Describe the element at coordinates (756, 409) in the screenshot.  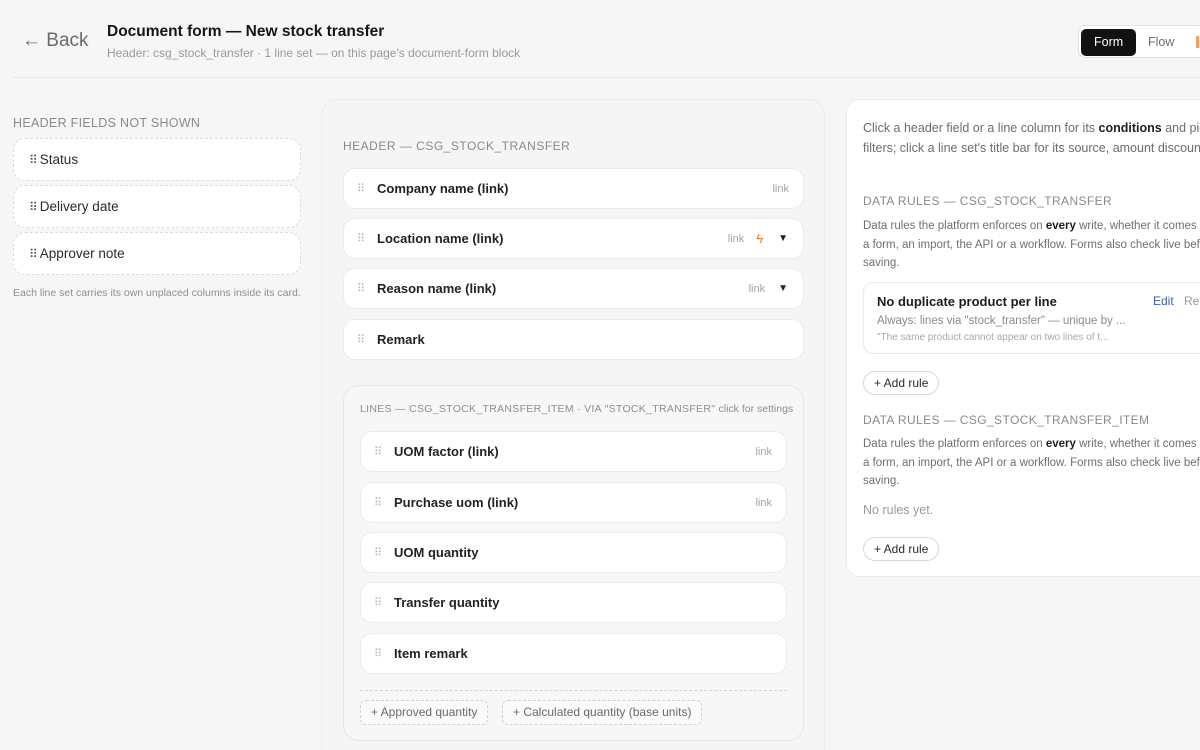
I see `line-set-settings-hint: click for settings` at that location.